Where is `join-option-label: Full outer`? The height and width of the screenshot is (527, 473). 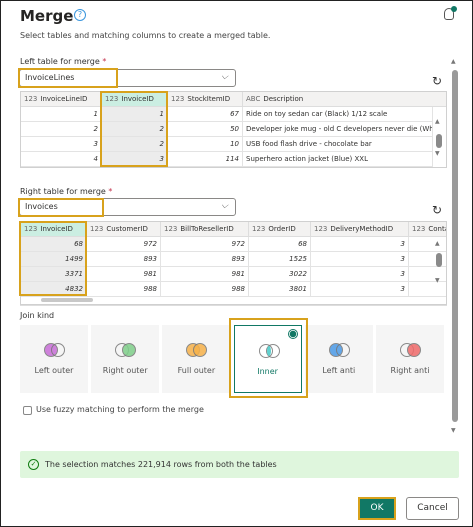
join-option-label: Full outer is located at coordinates (196, 370).